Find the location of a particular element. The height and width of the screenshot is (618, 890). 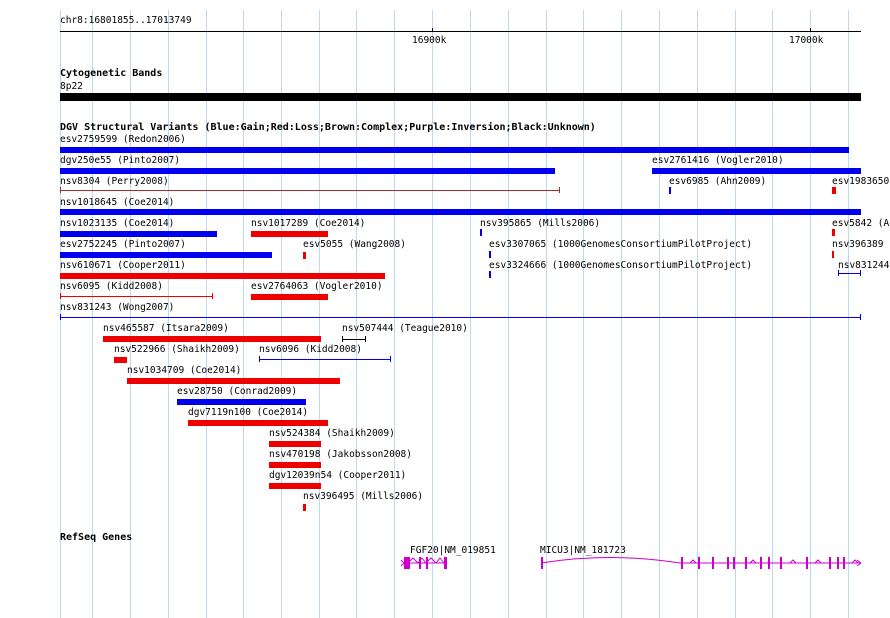

dgv-label-esv2759599: esv2759599 (Redon2006) is located at coordinates (123, 139).